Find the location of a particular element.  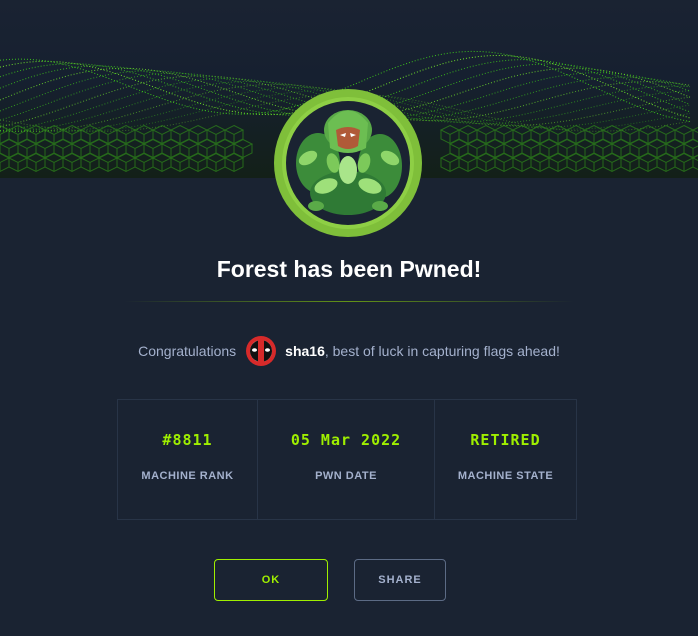

congrats-prefix: Congratulations is located at coordinates (187, 351).